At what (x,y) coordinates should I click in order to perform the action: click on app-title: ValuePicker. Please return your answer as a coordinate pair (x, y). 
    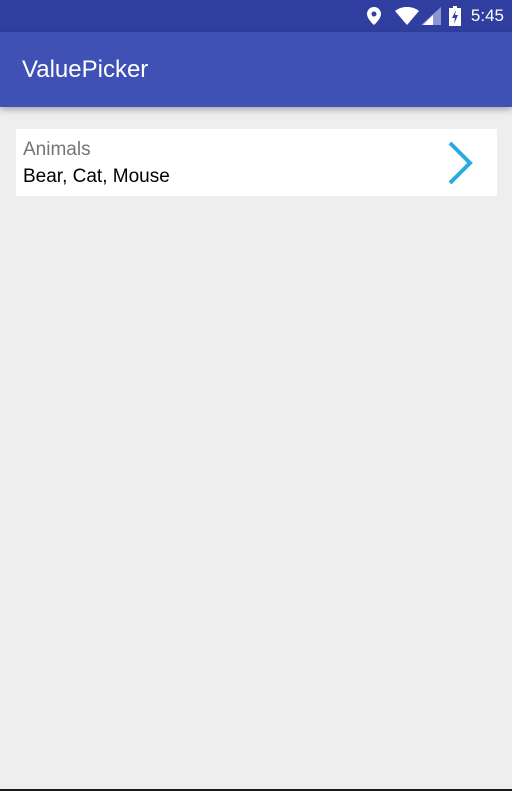
    Looking at the image, I should click on (85, 69).